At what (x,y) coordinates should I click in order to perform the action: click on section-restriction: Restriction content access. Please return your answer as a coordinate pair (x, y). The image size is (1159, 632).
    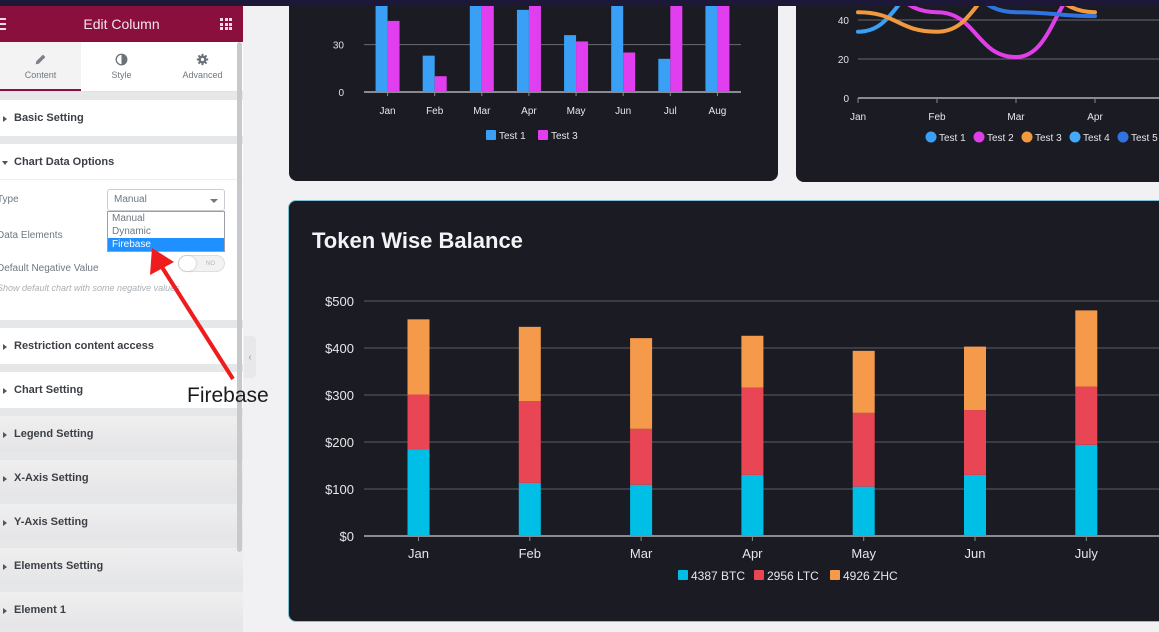
    Looking at the image, I should click on (121, 346).